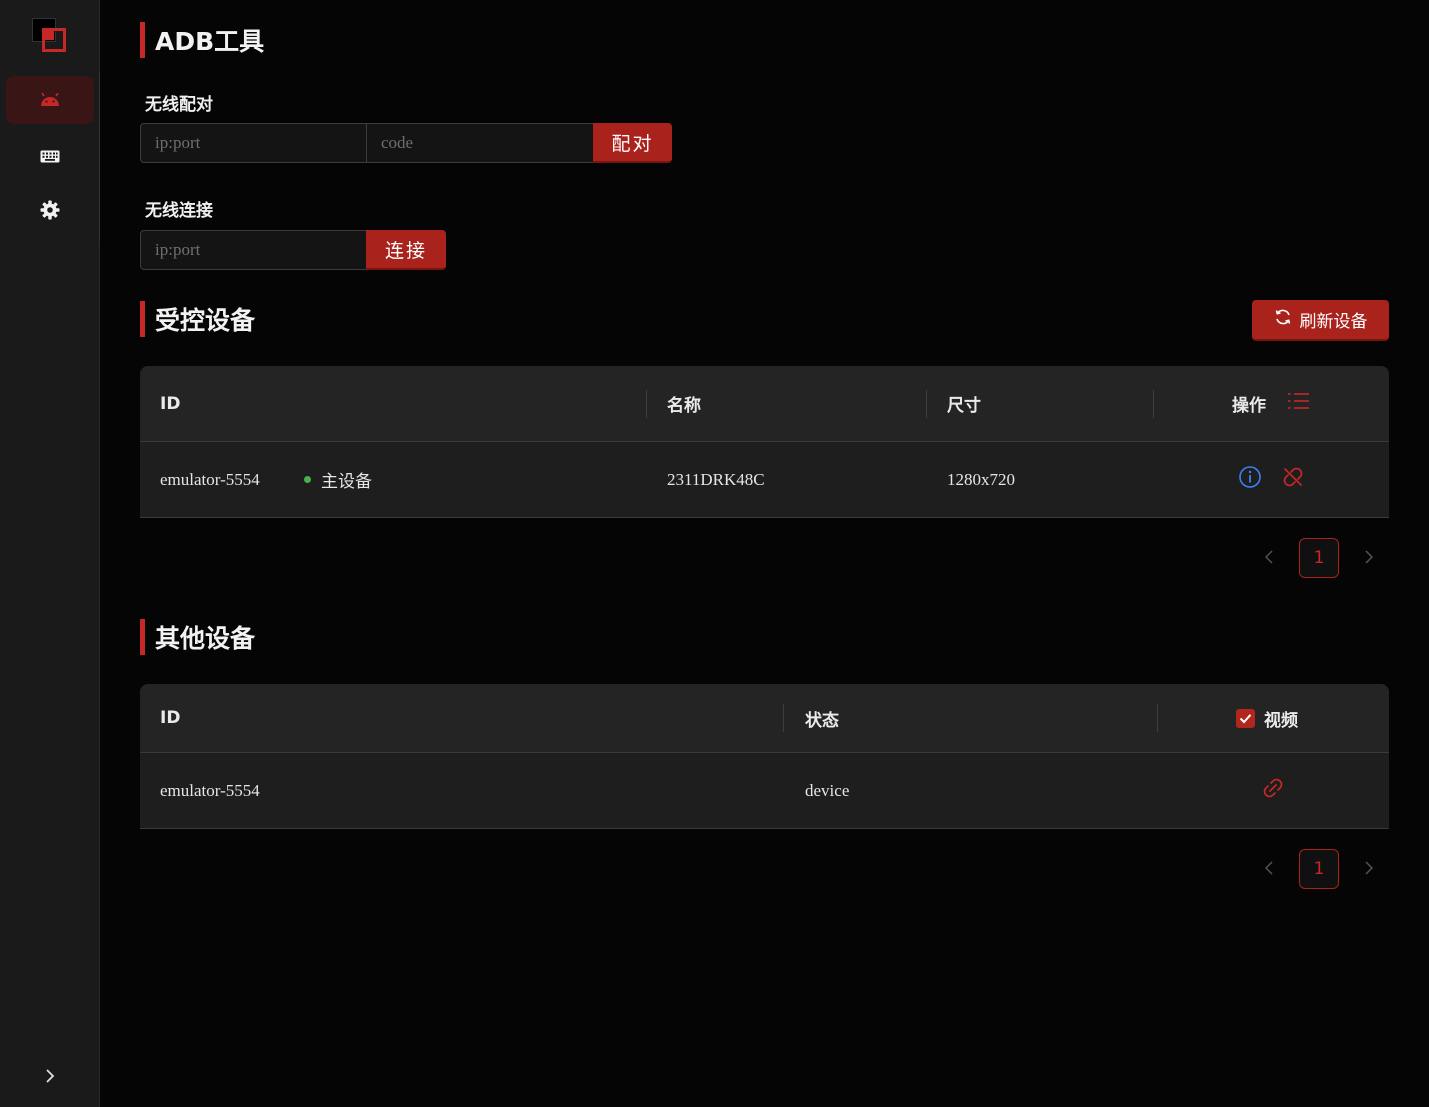 The height and width of the screenshot is (1107, 1429). Describe the element at coordinates (338, 479) in the screenshot. I see `main-device-badge: 主设备` at that location.